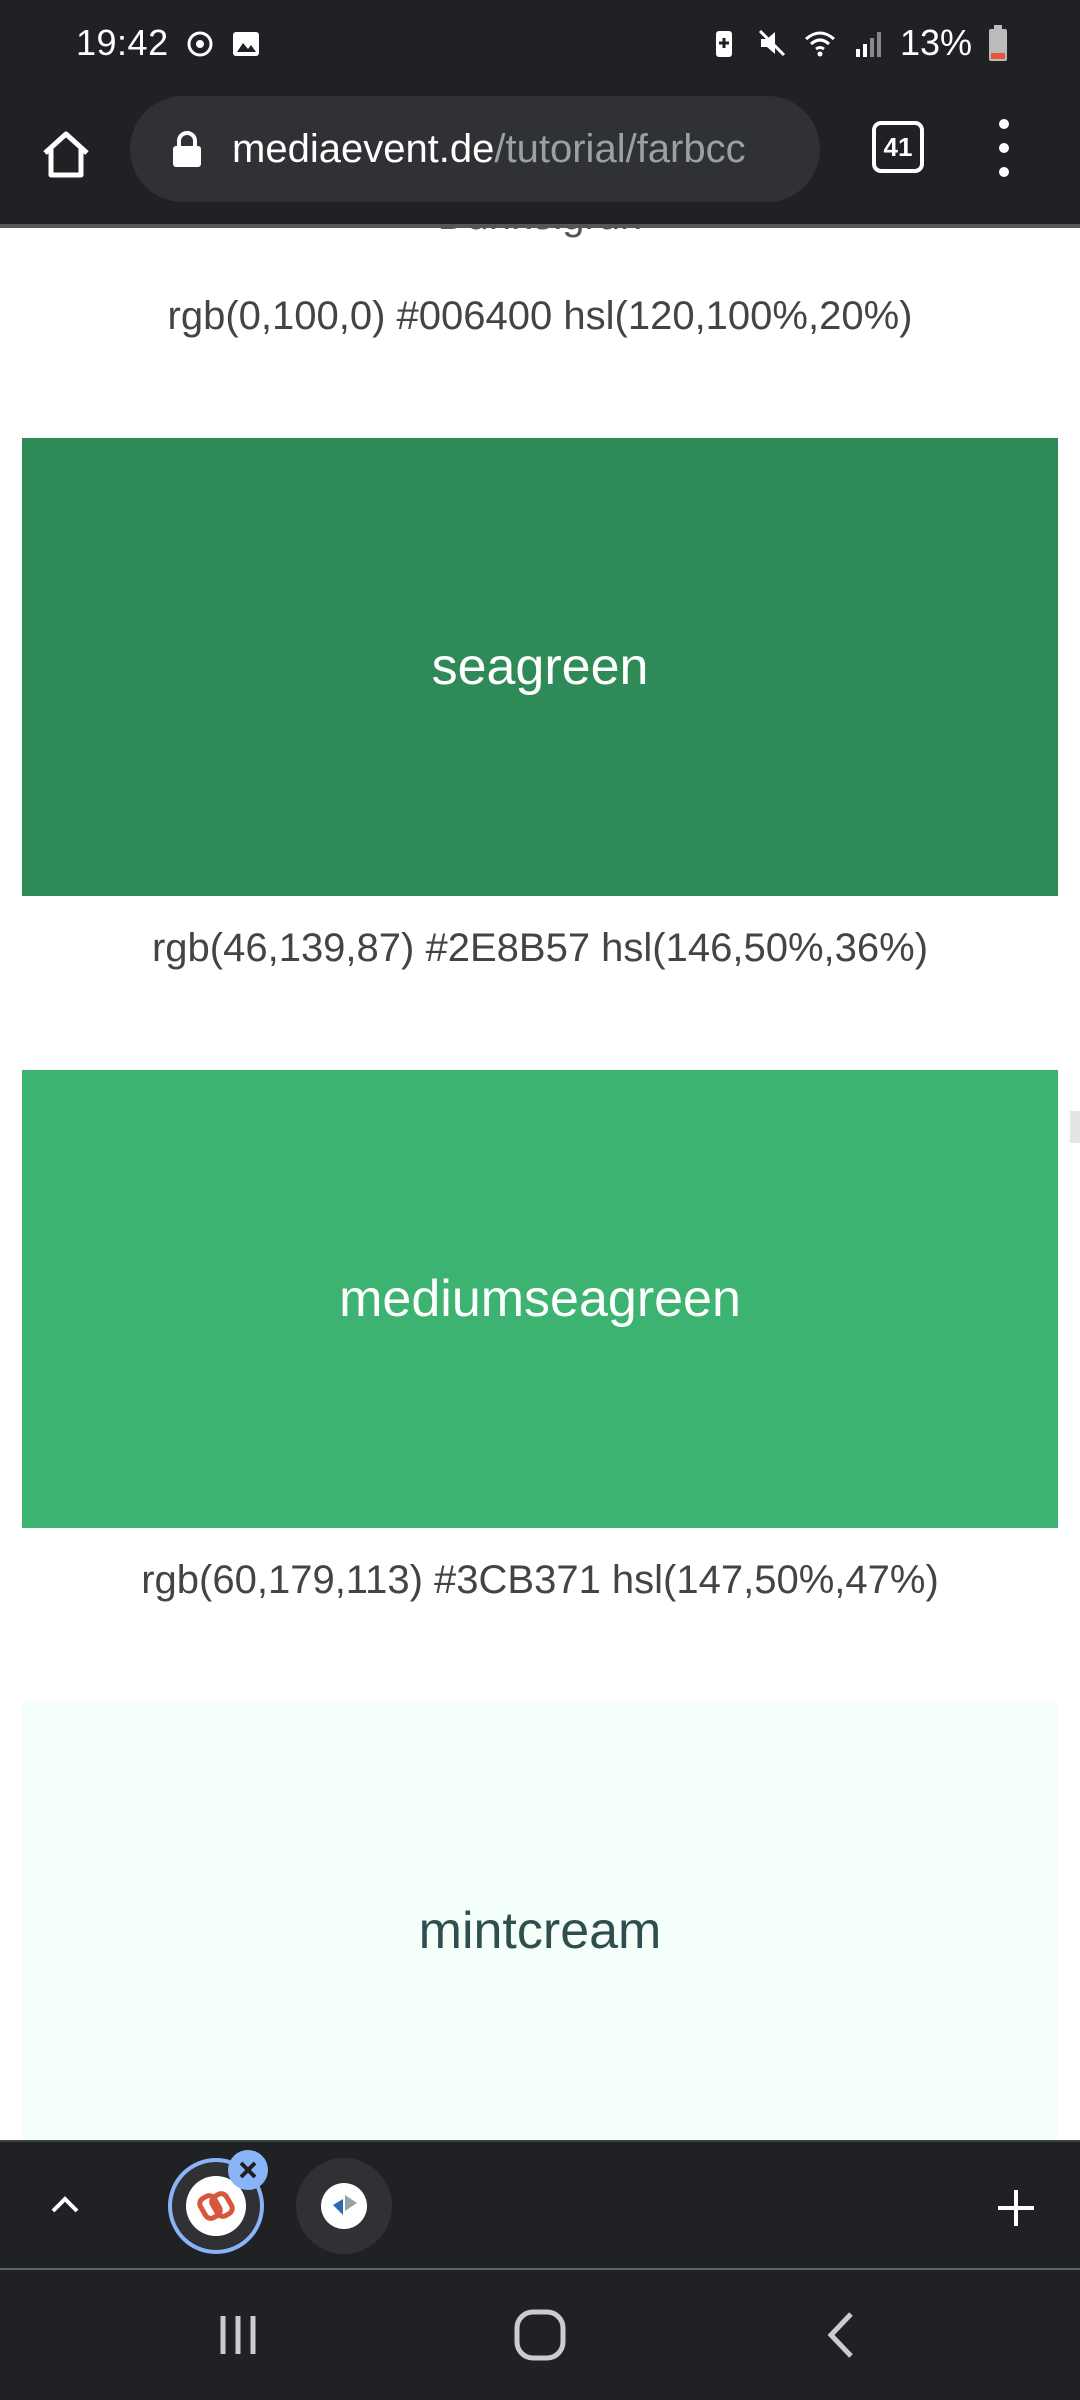 Image resolution: width=1080 pixels, height=2400 pixels. I want to click on tab-count: 41, so click(898, 146).